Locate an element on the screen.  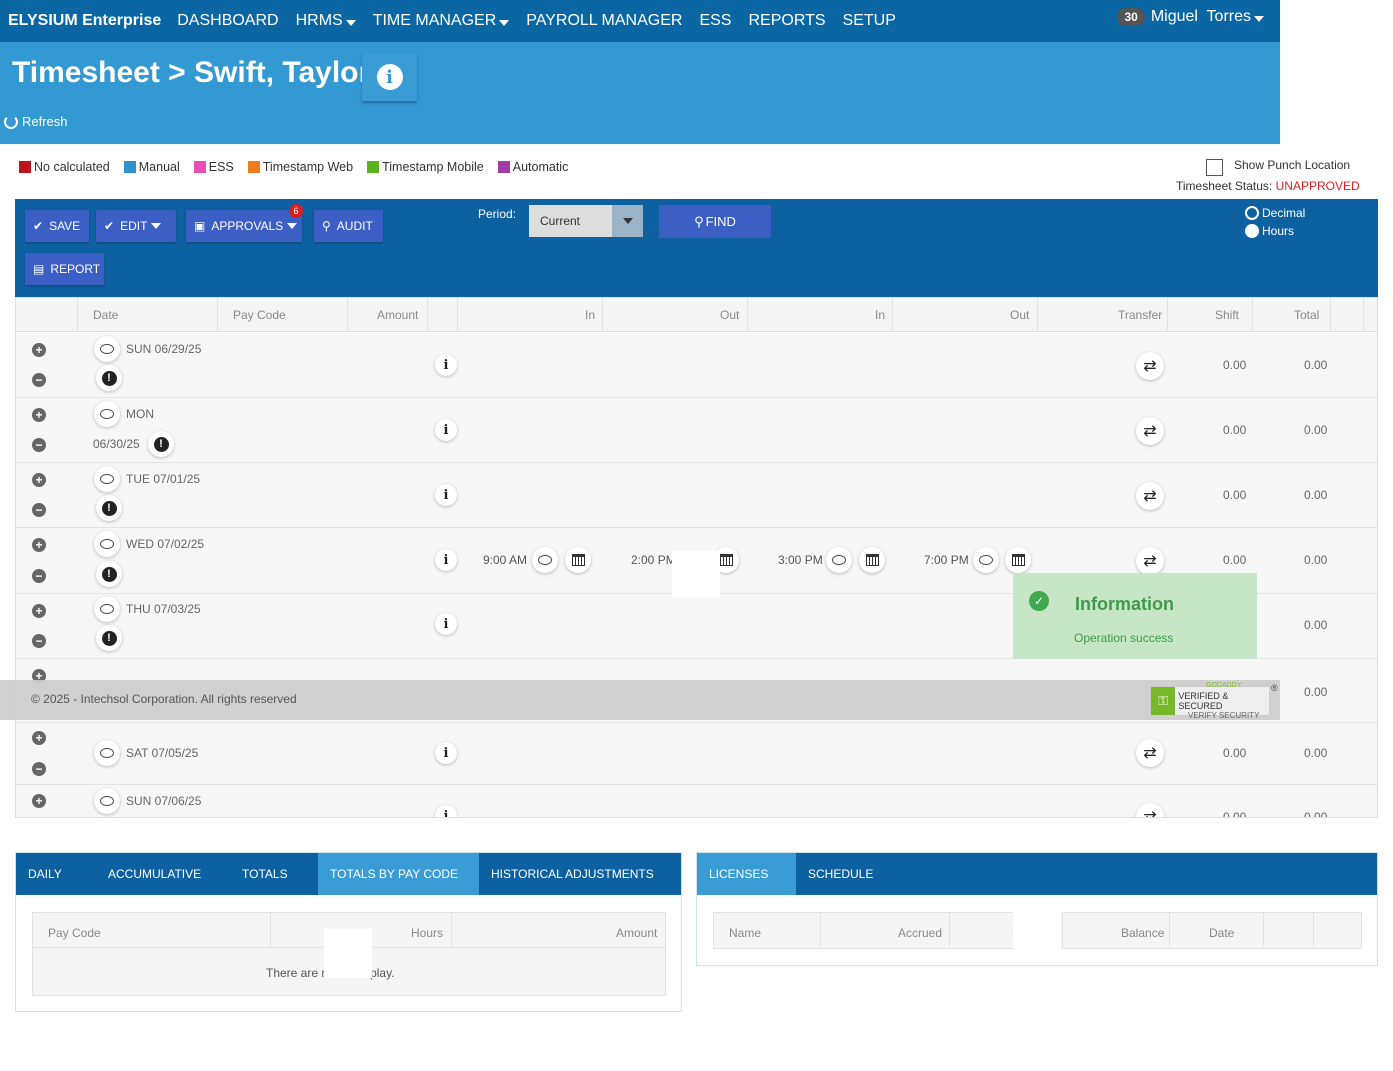
col-accrued: Accrued is located at coordinates (920, 933).